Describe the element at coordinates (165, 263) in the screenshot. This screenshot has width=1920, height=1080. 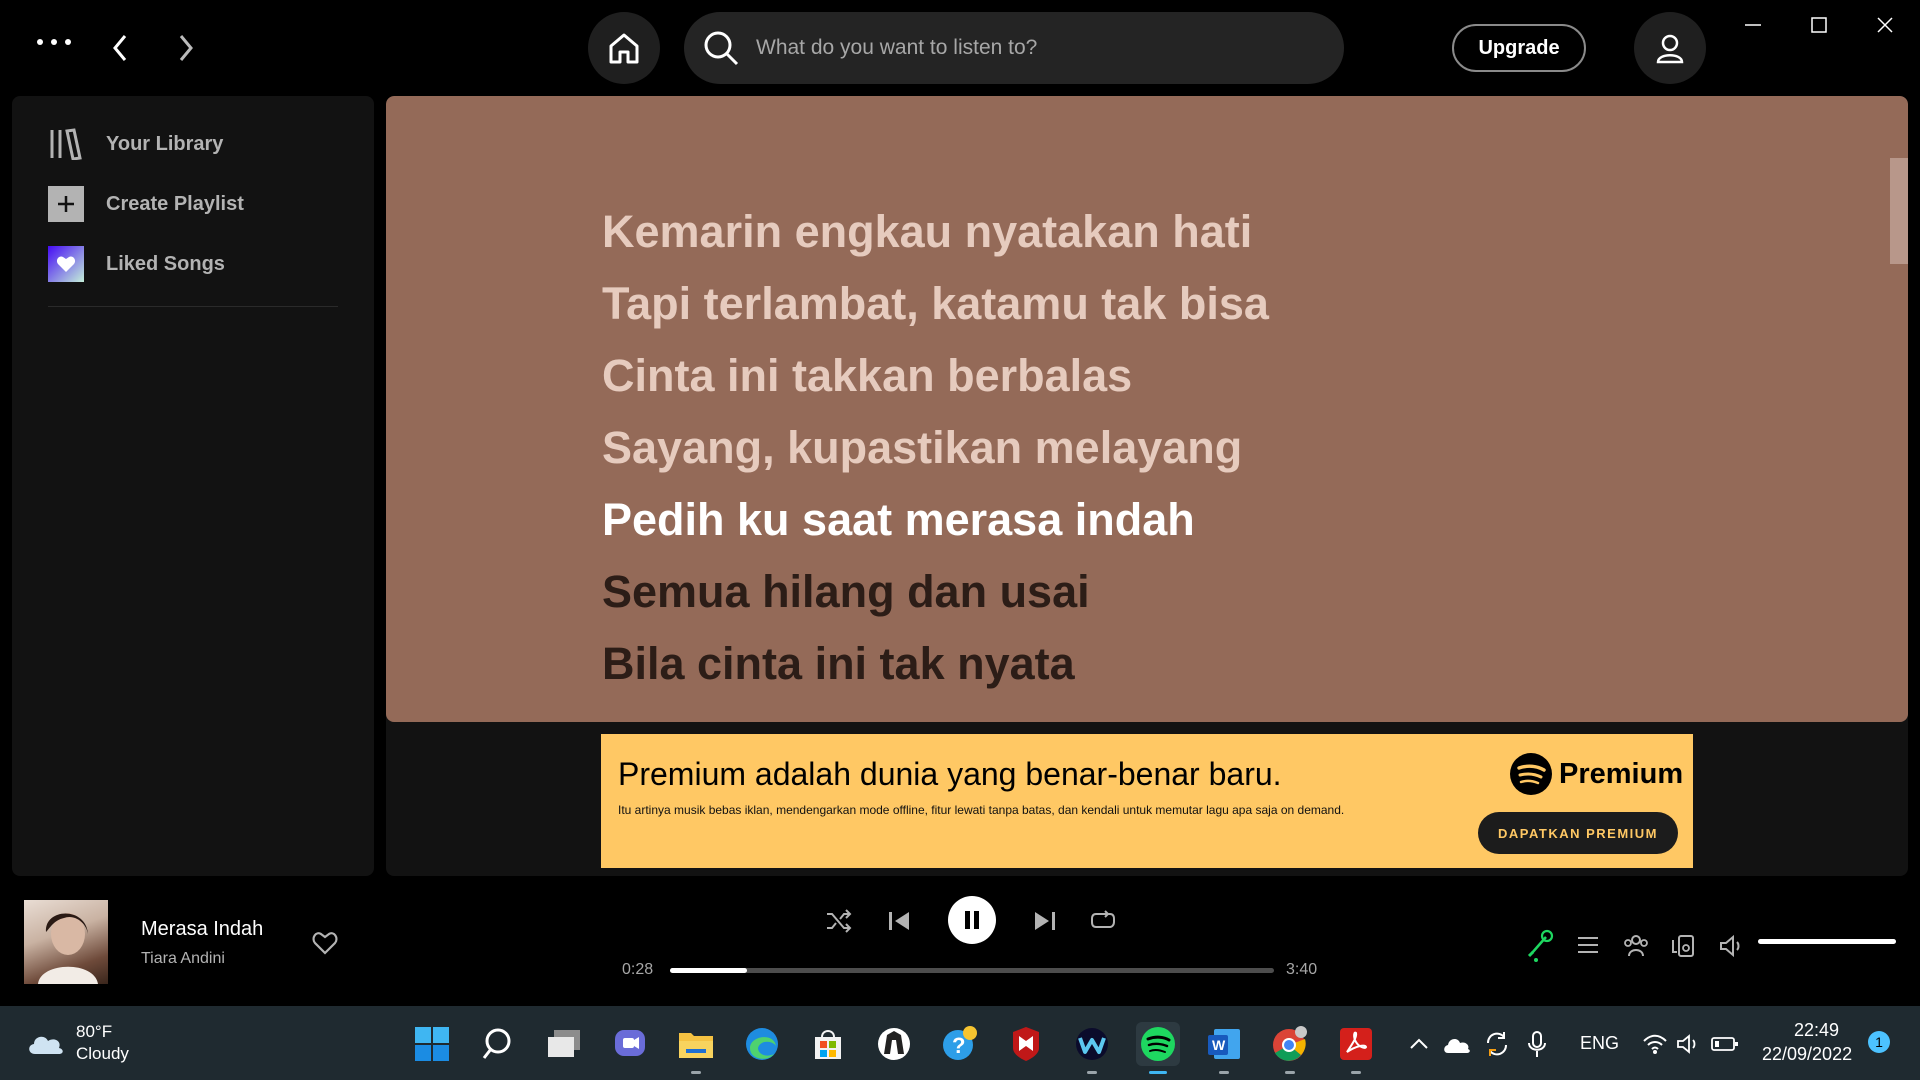
I see `sidebar-item-label: Liked Songs` at that location.